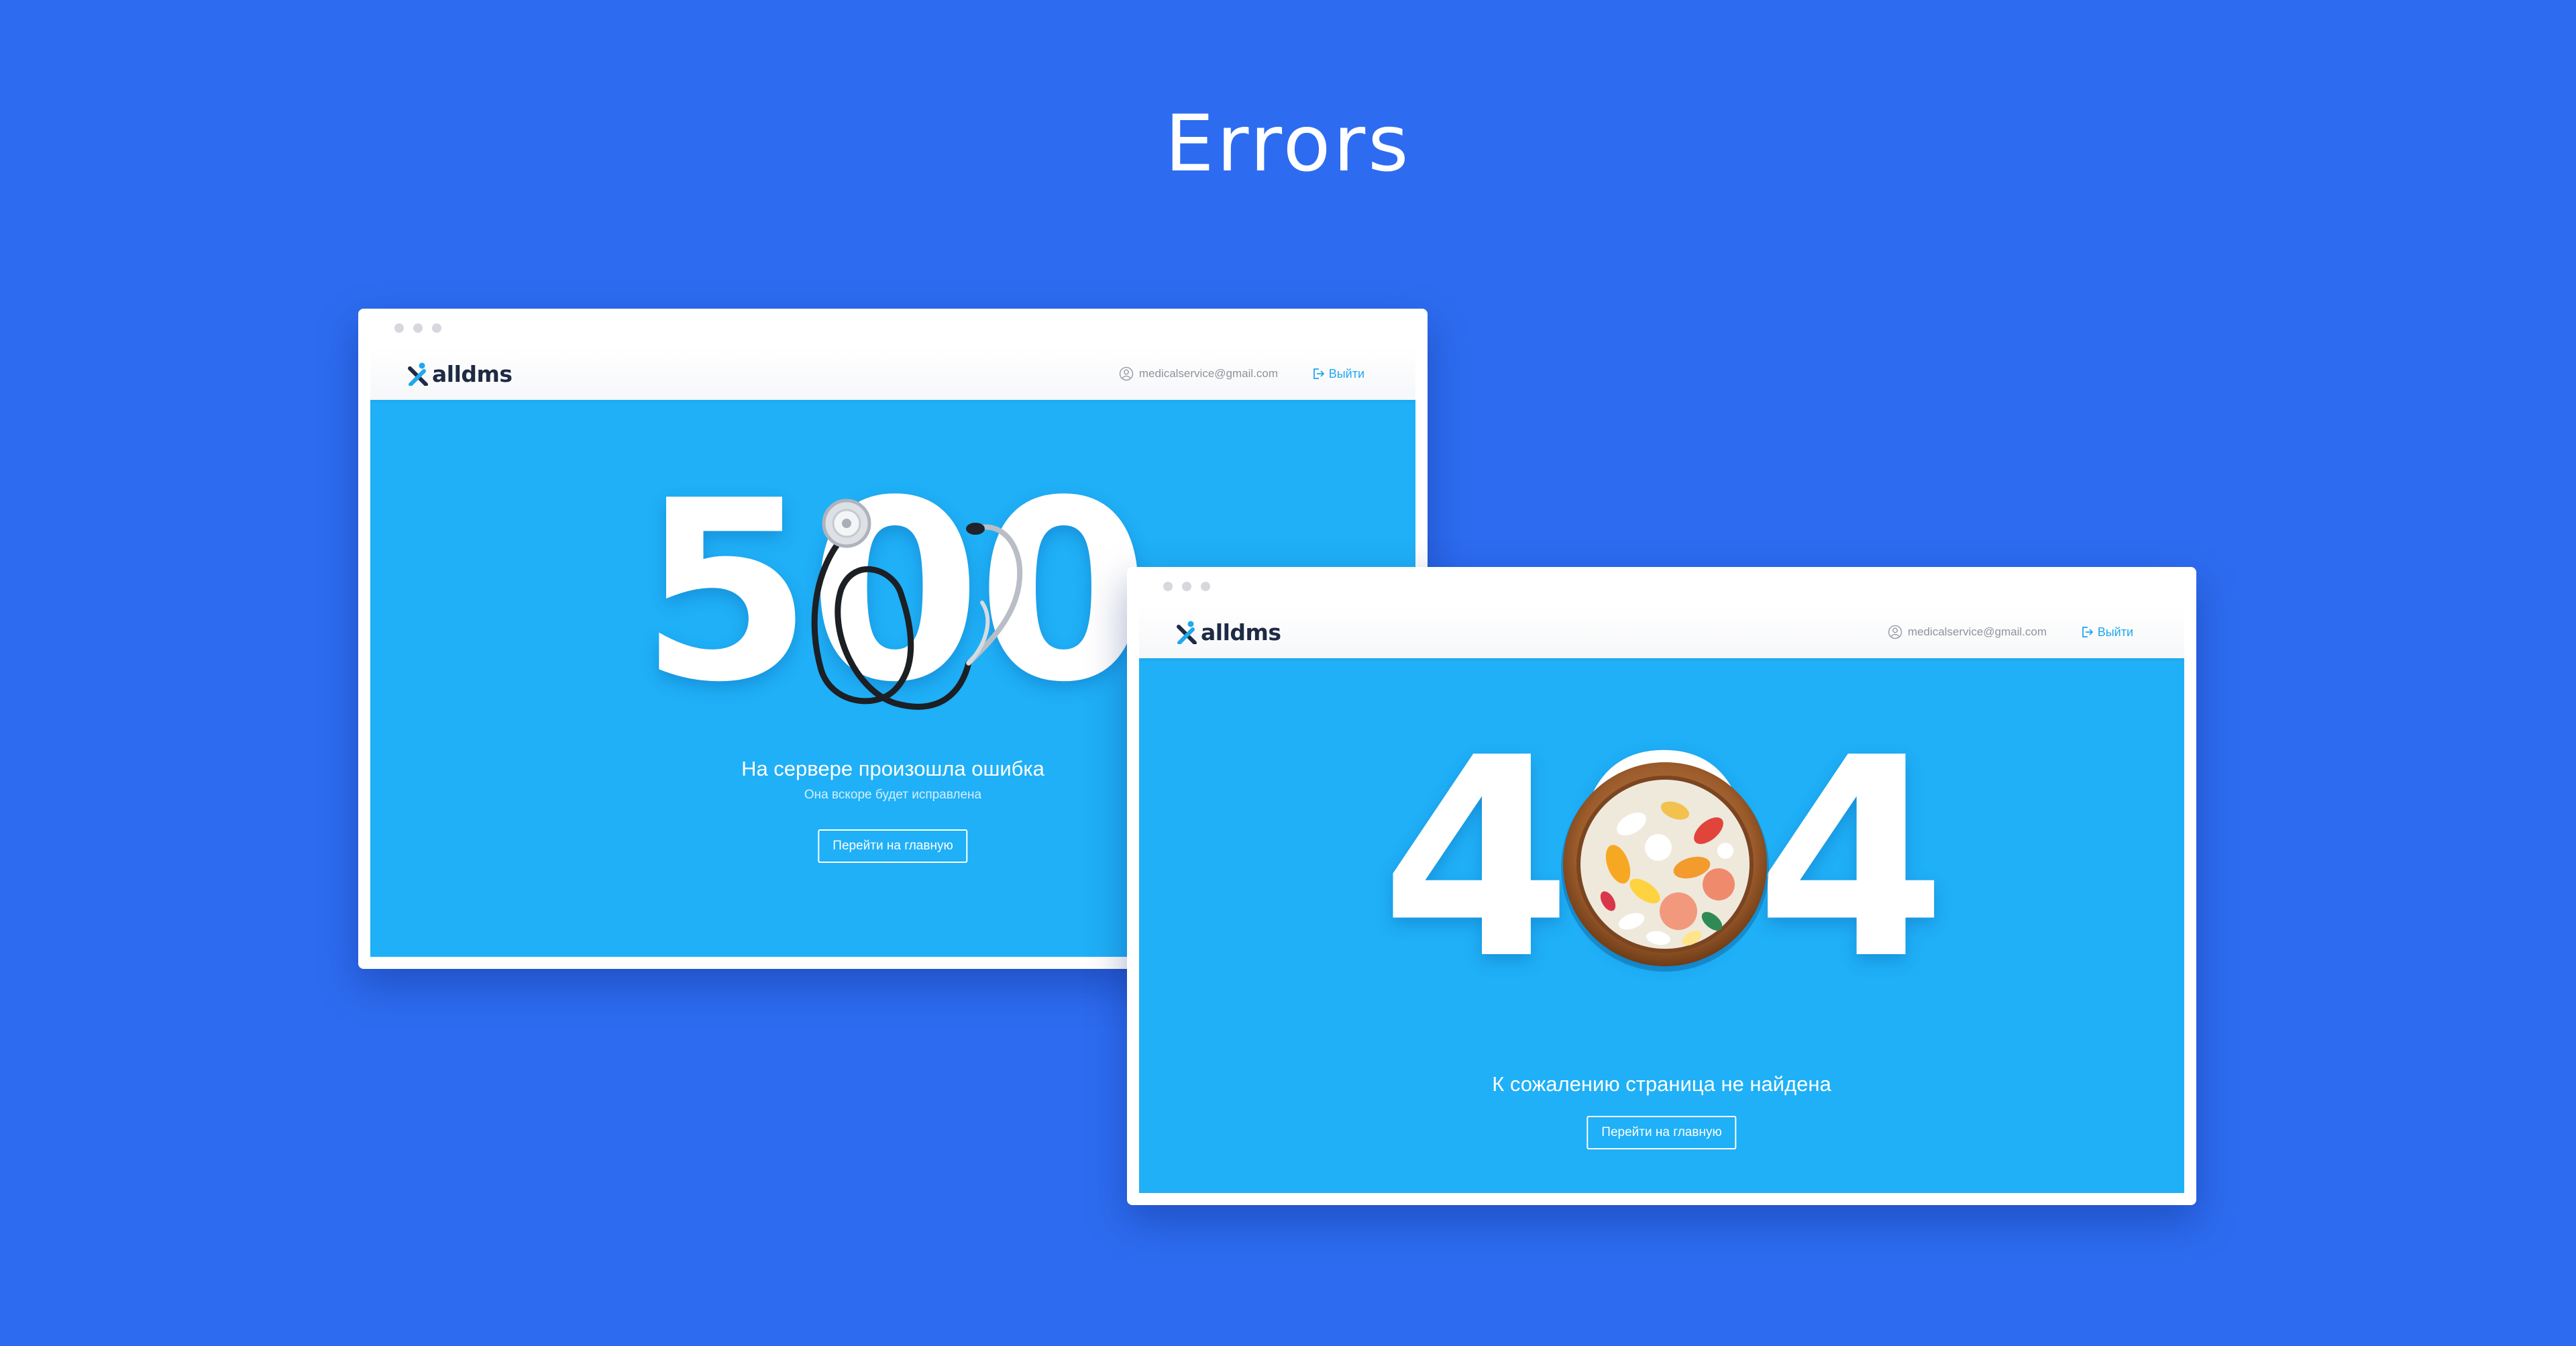 The width and height of the screenshot is (2576, 1346). Describe the element at coordinates (1661, 1084) in the screenshot. I see `error-message: К сожалению страница не найдена` at that location.